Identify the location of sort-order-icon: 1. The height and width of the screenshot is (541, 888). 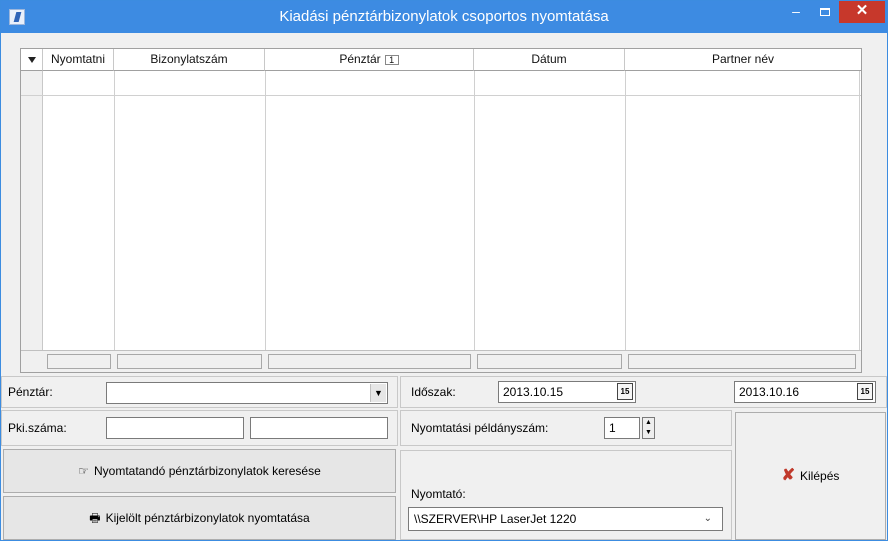
(391, 59).